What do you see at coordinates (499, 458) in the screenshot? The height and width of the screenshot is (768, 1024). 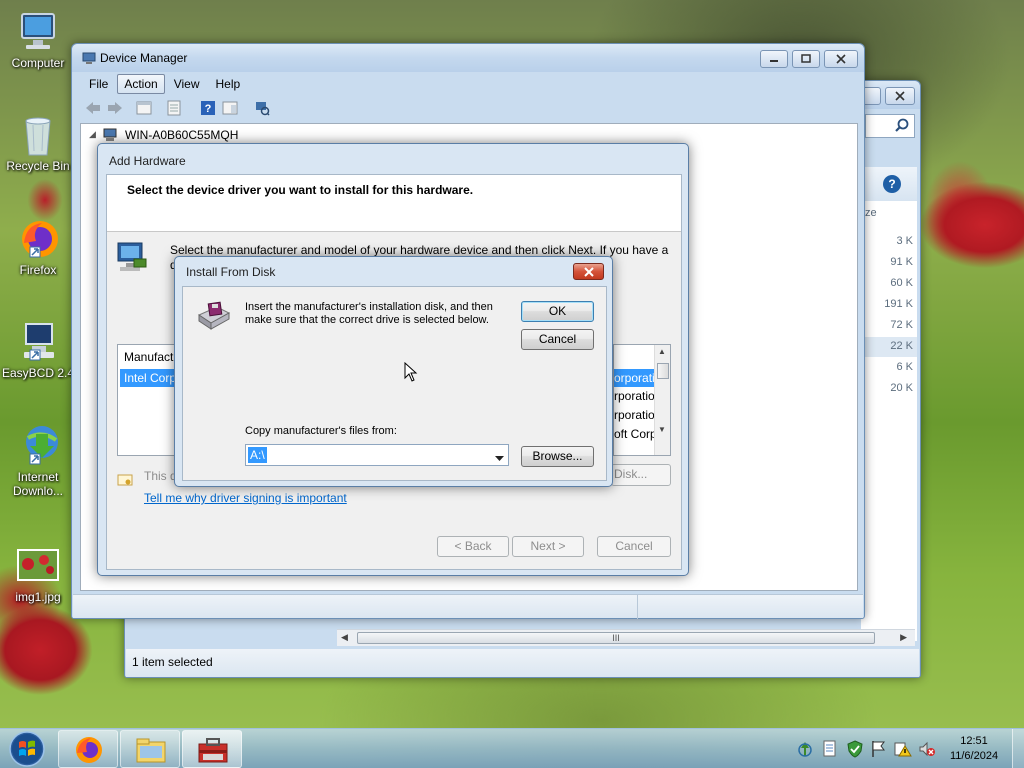 I see `chevron-down-icon` at bounding box center [499, 458].